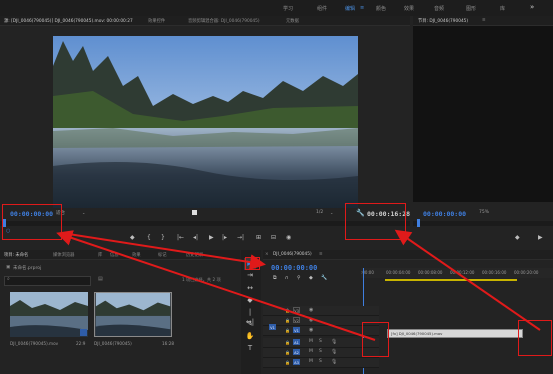 This screenshot has width=553, height=374. What do you see at coordinates (83, 332) in the screenshot?
I see `clip-badge-icon` at bounding box center [83, 332].